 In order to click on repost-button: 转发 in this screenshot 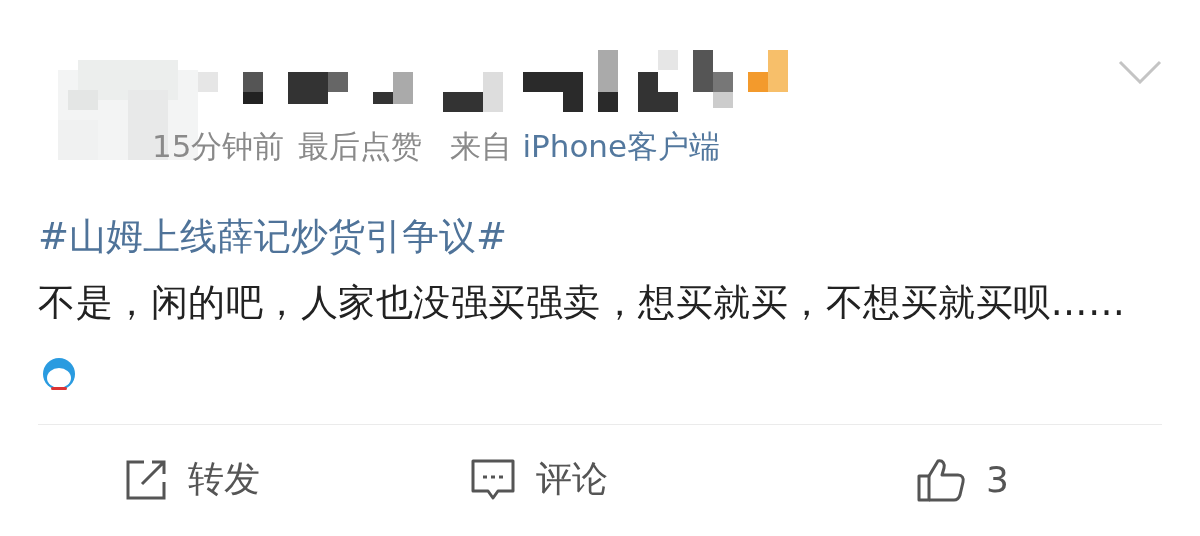, I will do `click(224, 479)`.